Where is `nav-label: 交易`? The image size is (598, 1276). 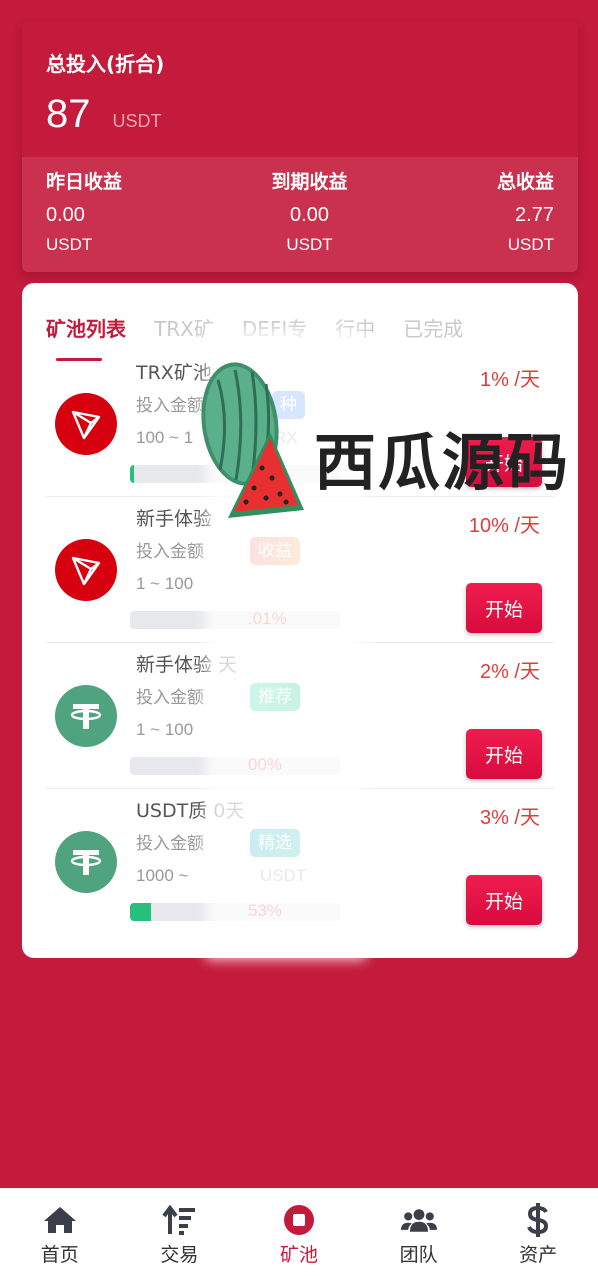
nav-label: 交易 is located at coordinates (179, 1255).